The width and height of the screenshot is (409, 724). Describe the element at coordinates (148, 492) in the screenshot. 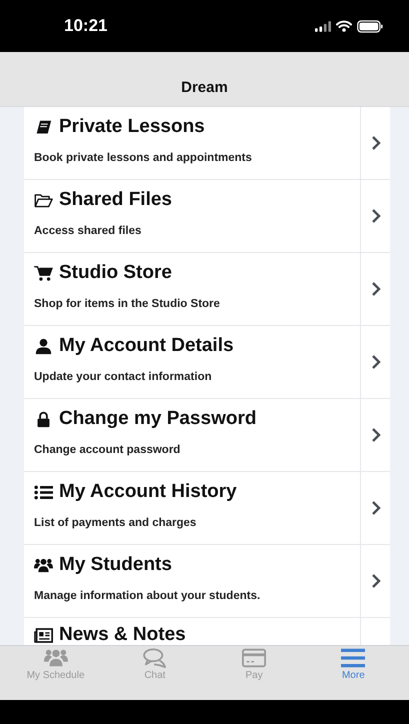

I see `menu-item-title: My Account History` at that location.